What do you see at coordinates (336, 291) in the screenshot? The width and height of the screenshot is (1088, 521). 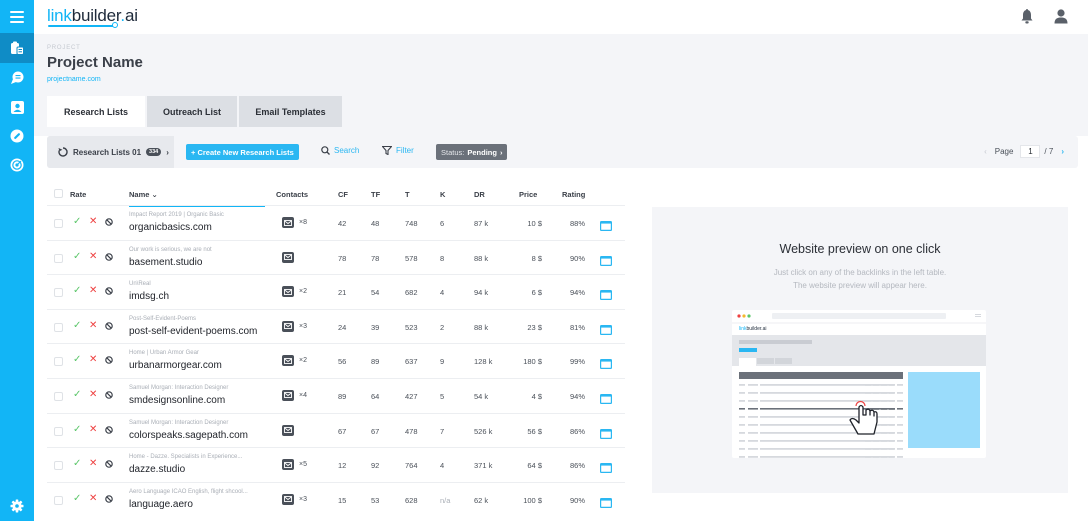 I see `table-row: ✓ ✕ Un\Real imdsg.ch ×2 21 54 682 4 94 k 6 $ 94%` at bounding box center [336, 291].